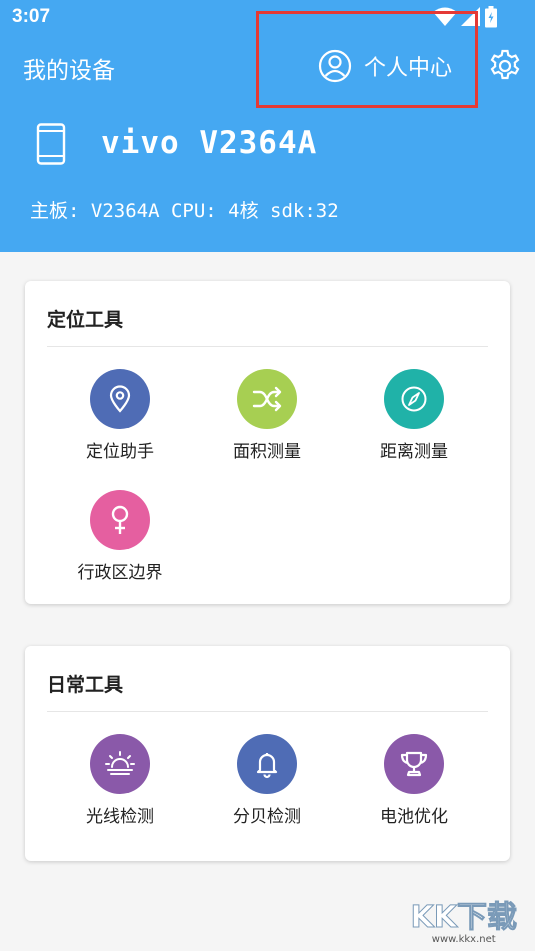 This screenshot has height=951, width=535. I want to click on female-symbol-icon, so click(120, 519).